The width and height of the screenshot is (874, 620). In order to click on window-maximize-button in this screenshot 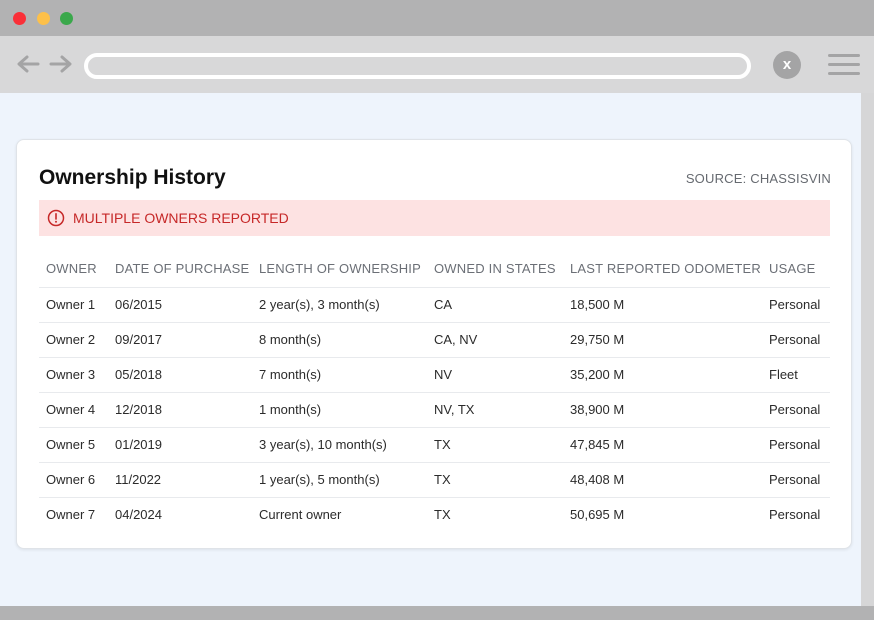, I will do `click(66, 18)`.